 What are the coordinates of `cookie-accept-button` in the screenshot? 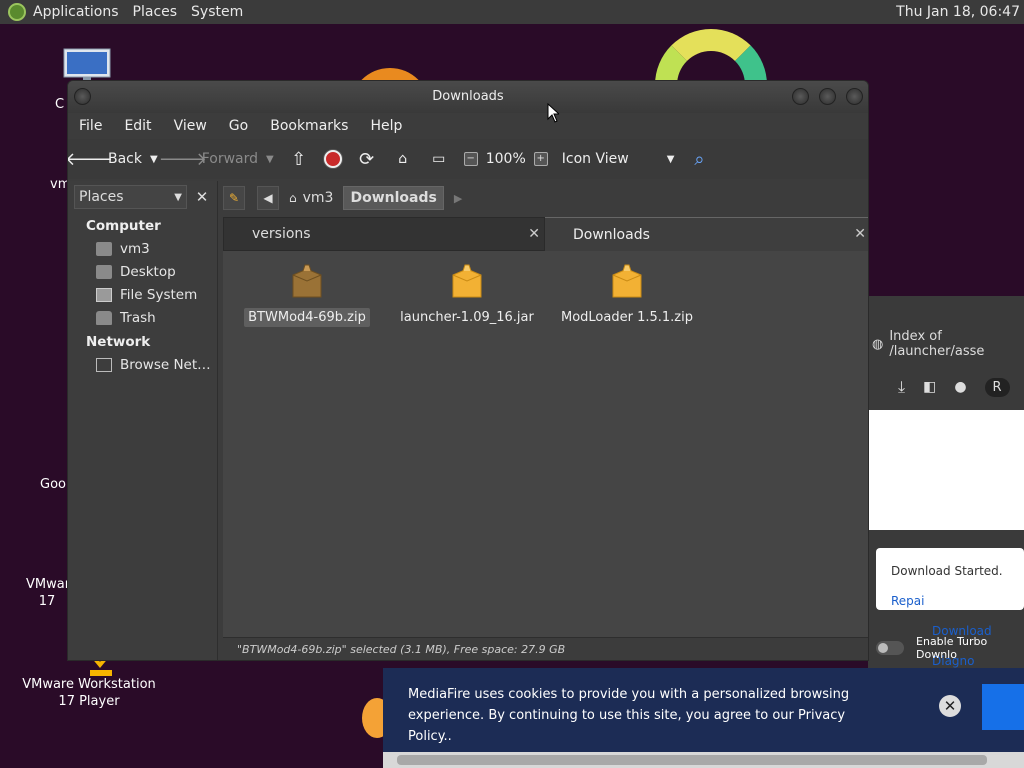 It's located at (1003, 707).